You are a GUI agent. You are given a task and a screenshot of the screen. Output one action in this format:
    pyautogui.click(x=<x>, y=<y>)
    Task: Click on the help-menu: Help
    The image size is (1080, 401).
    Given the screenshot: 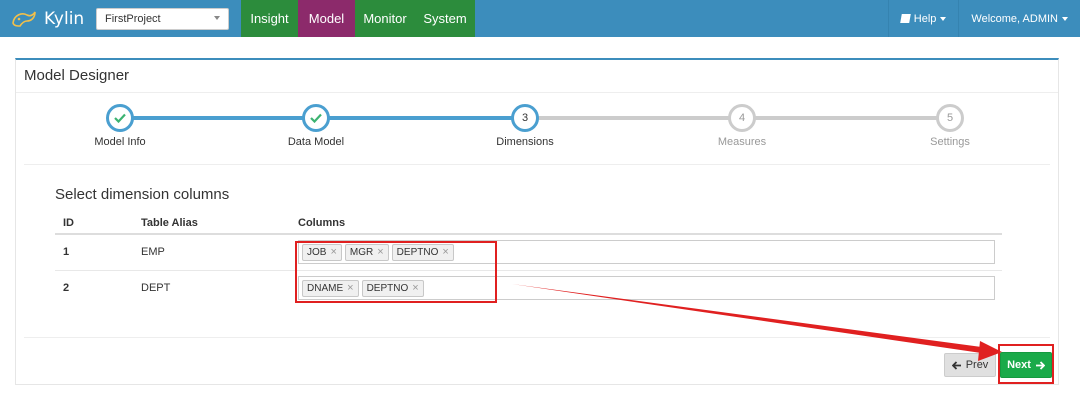 What is the action you would take?
    pyautogui.click(x=923, y=18)
    